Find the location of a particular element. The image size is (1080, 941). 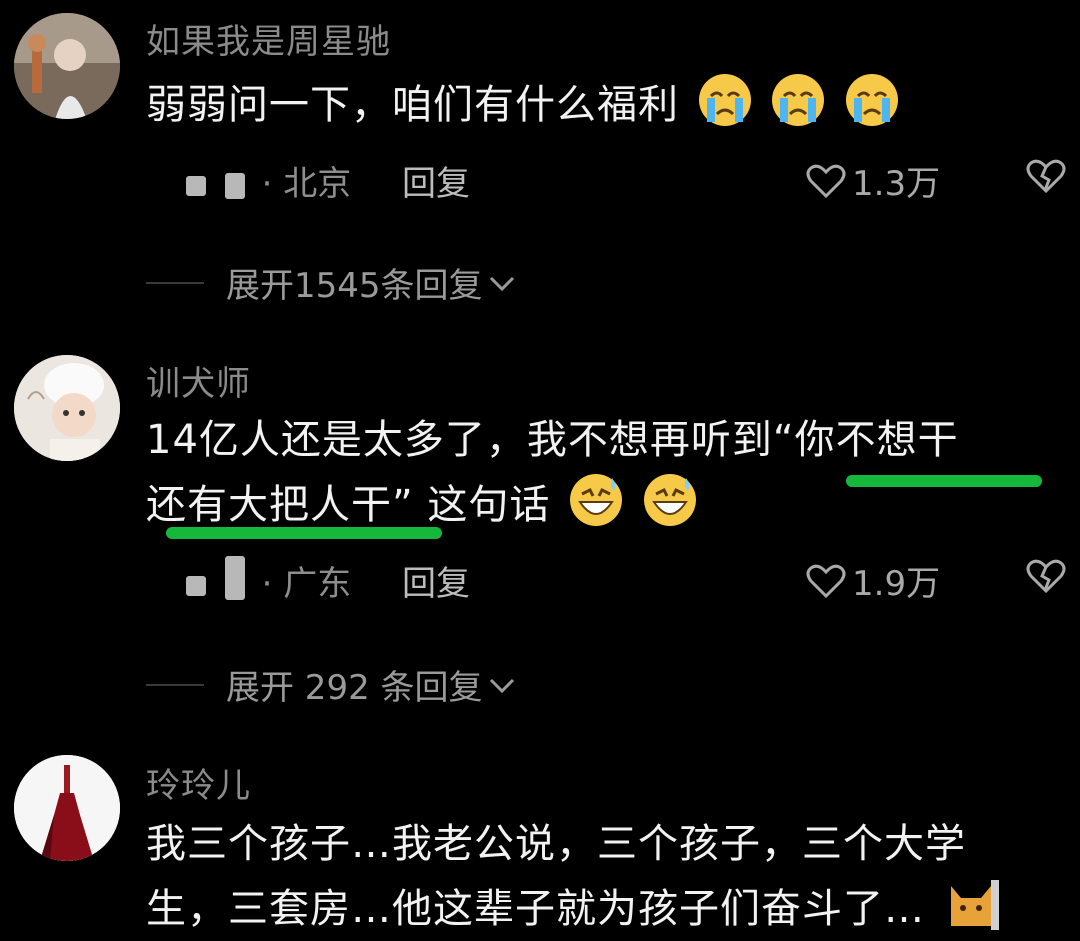

location: · 北京 is located at coordinates (306, 184).